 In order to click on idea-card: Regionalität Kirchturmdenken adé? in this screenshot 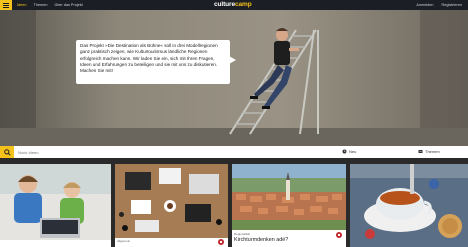, I will do `click(289, 205)`.